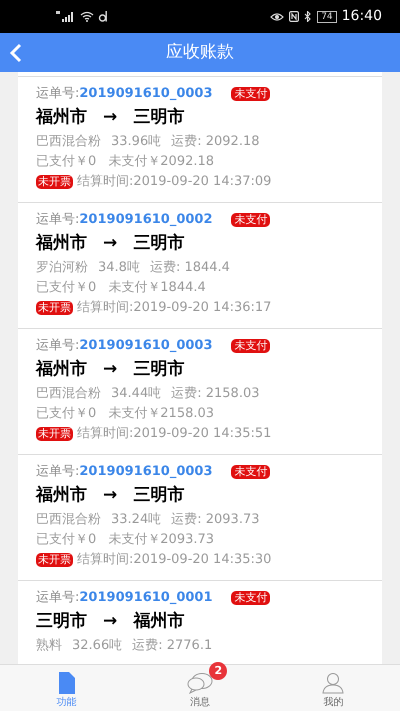 Image resolution: width=400 pixels, height=711 pixels. Describe the element at coordinates (199, 683) in the screenshot. I see `chat-bubbles-icon` at that location.